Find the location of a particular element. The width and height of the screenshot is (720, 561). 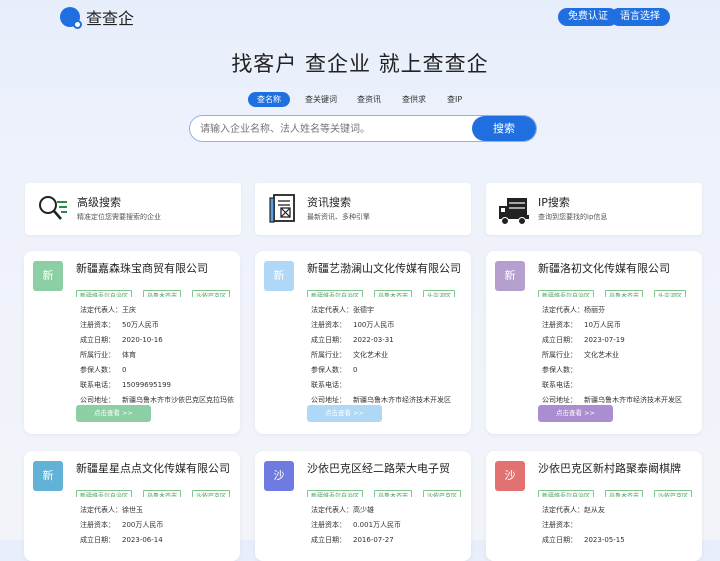

company-name: 新疆星星点点文化传媒有限公司 is located at coordinates (157, 468).